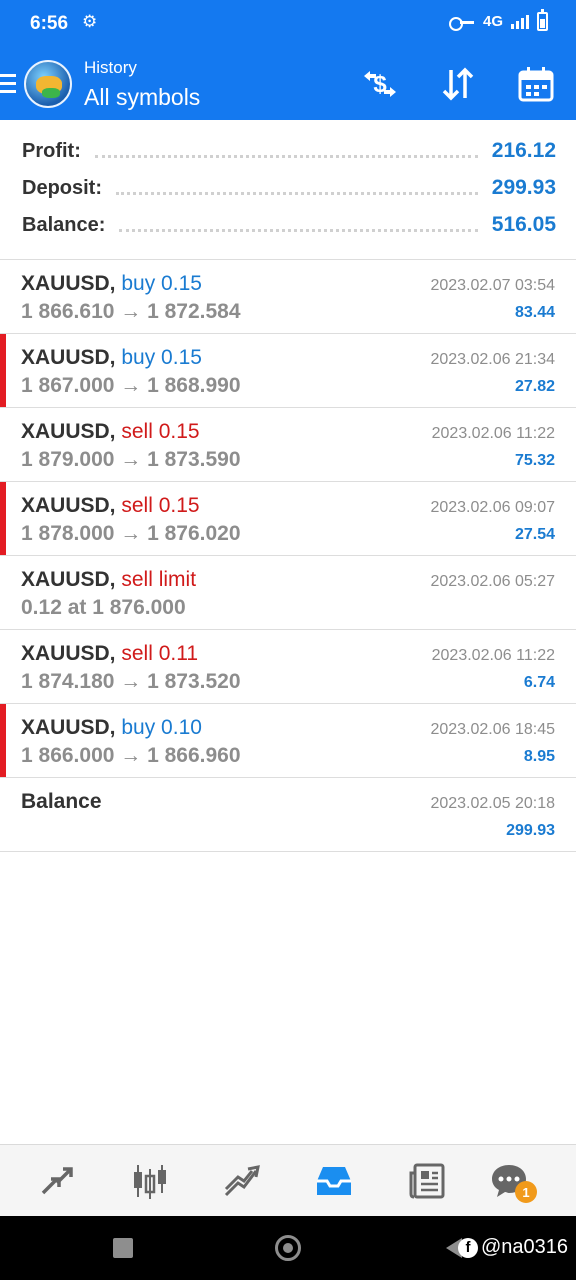 The width and height of the screenshot is (576, 1280). What do you see at coordinates (534, 460) in the screenshot?
I see `deal-profit: 75.32` at bounding box center [534, 460].